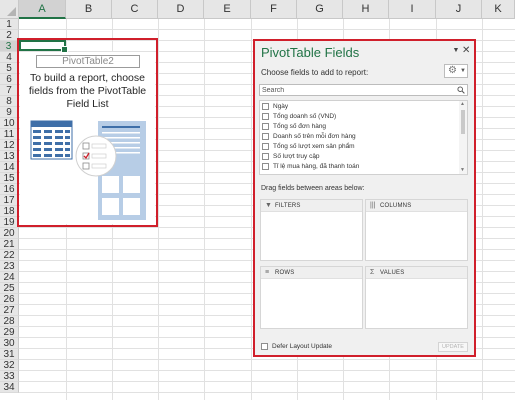 The width and height of the screenshot is (515, 400). What do you see at coordinates (310, 52) in the screenshot?
I see `pane-title: PivotTable Fields` at bounding box center [310, 52].